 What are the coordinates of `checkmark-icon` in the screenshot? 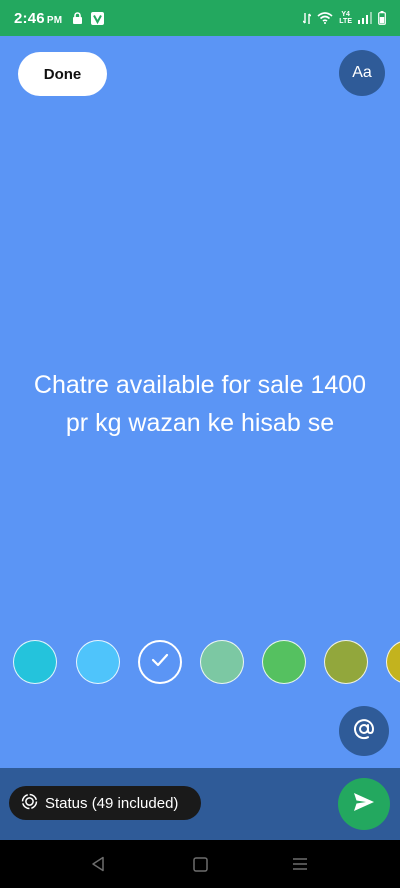 It's located at (160, 662).